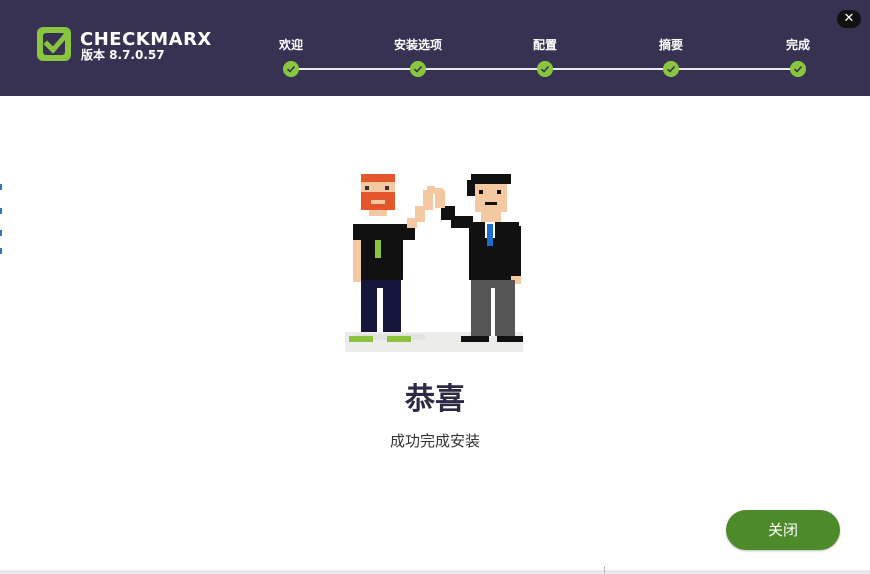 Image resolution: width=870 pixels, height=574 pixels. What do you see at coordinates (434, 263) in the screenshot?
I see `high-five-illustration` at bounding box center [434, 263].